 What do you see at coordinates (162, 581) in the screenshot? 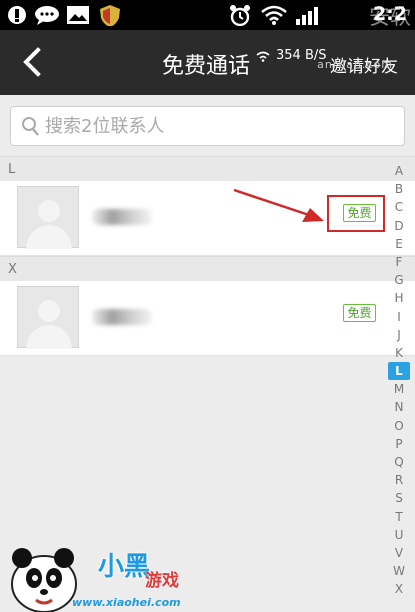
I see `logo-word-games: 游戏` at bounding box center [162, 581].